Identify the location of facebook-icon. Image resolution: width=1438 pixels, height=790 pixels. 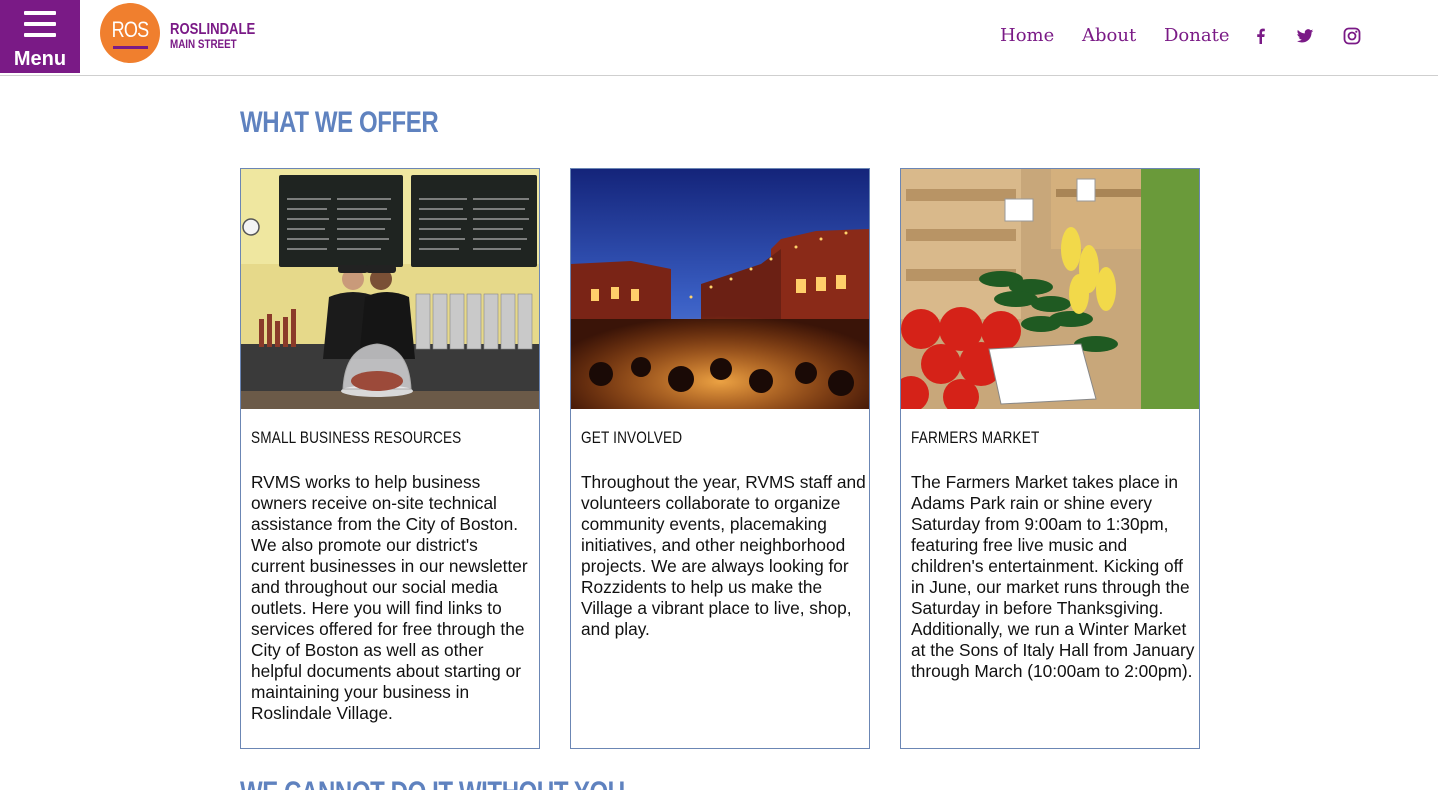
(1261, 36).